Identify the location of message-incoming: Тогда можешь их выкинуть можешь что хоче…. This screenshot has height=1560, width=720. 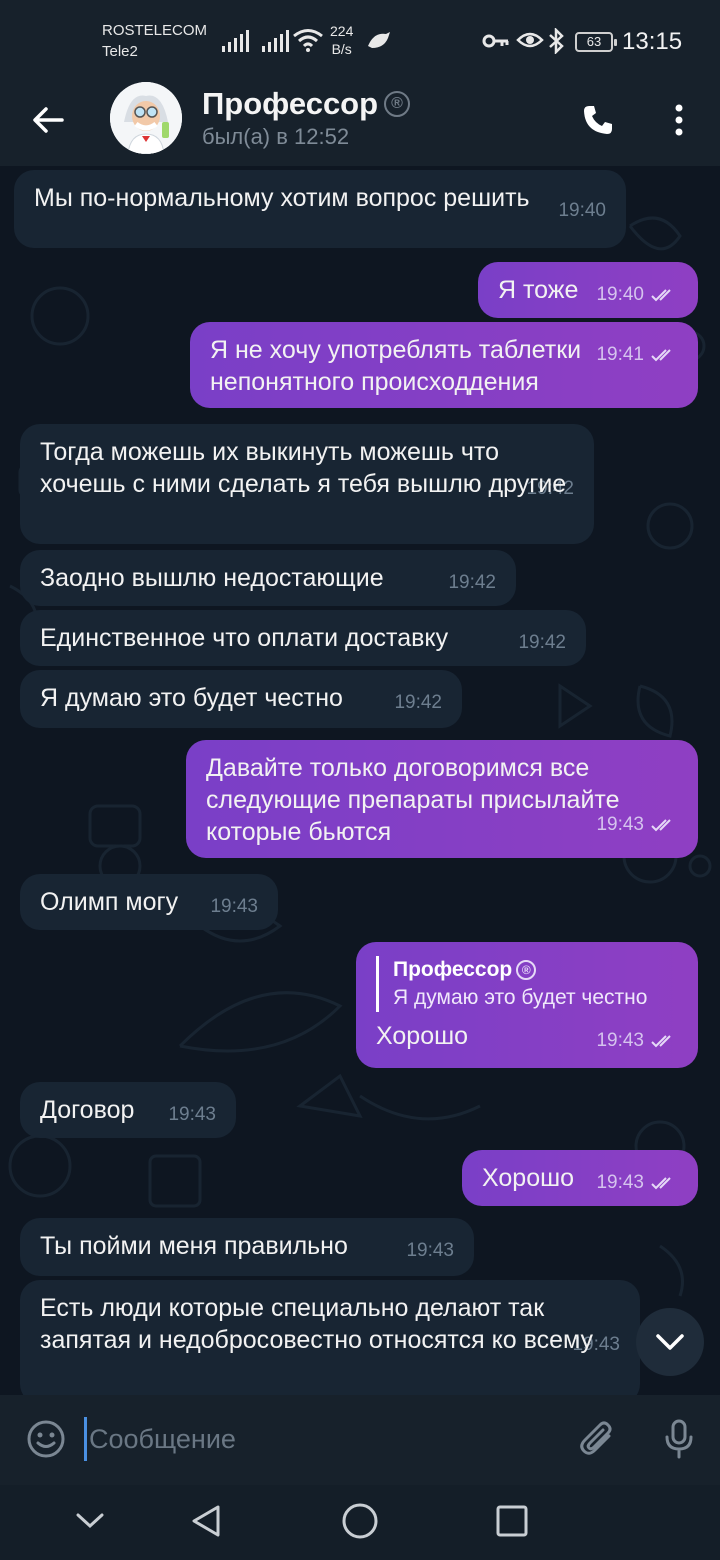
(307, 484).